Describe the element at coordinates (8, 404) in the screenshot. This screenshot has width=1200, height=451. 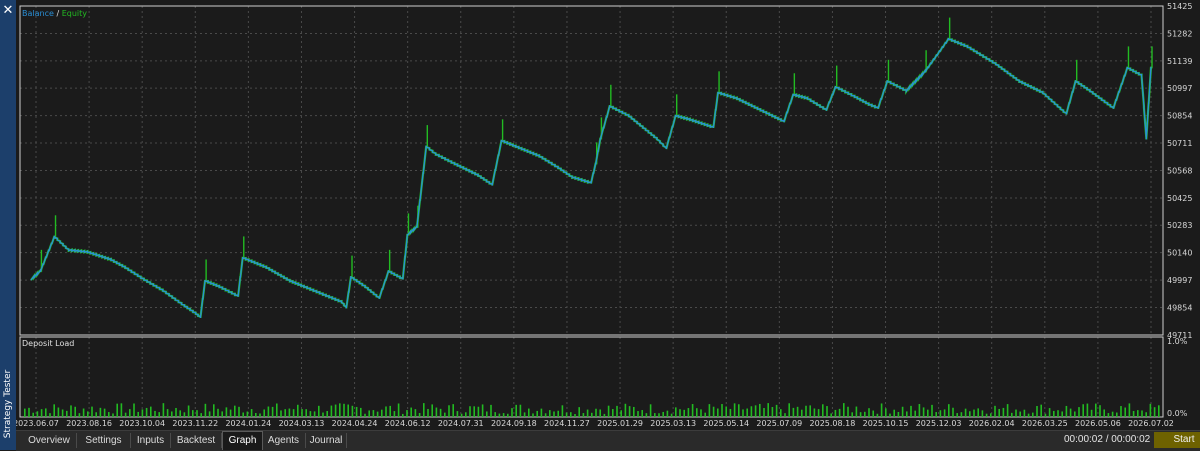
I see `panel-title: Strategy Tester` at that location.